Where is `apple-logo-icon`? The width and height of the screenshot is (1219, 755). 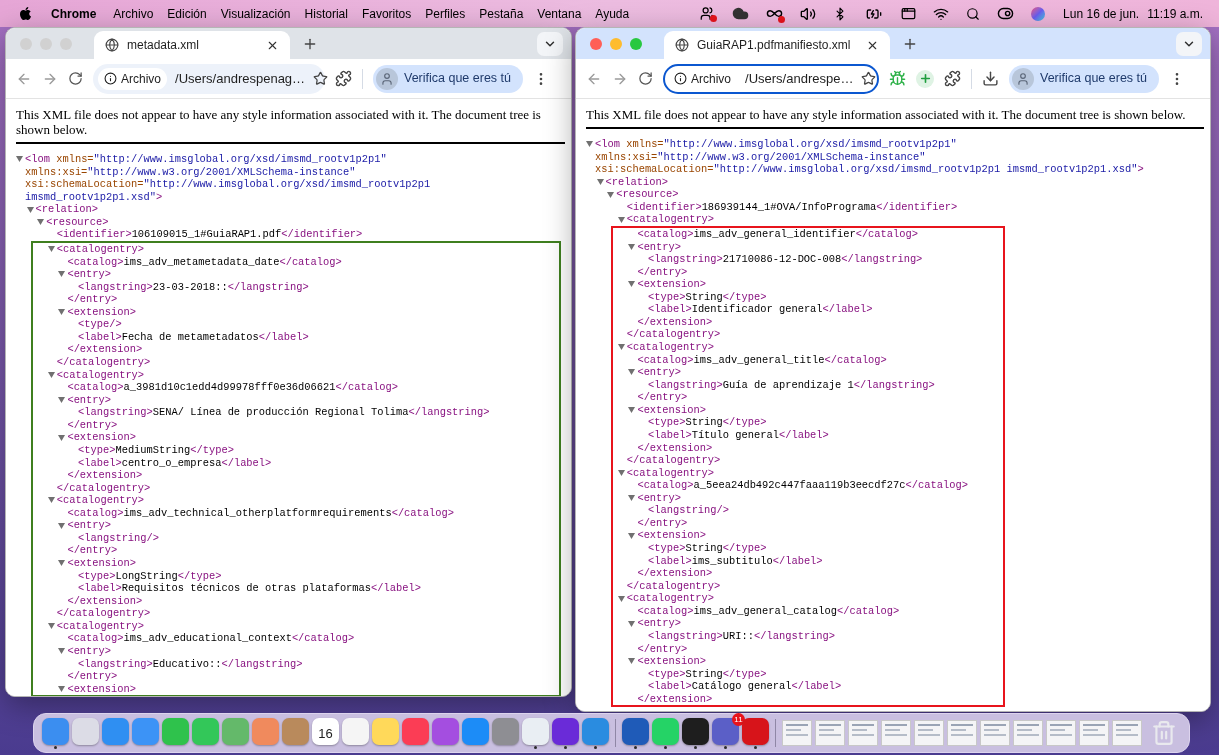
apple-logo-icon is located at coordinates (25, 13).